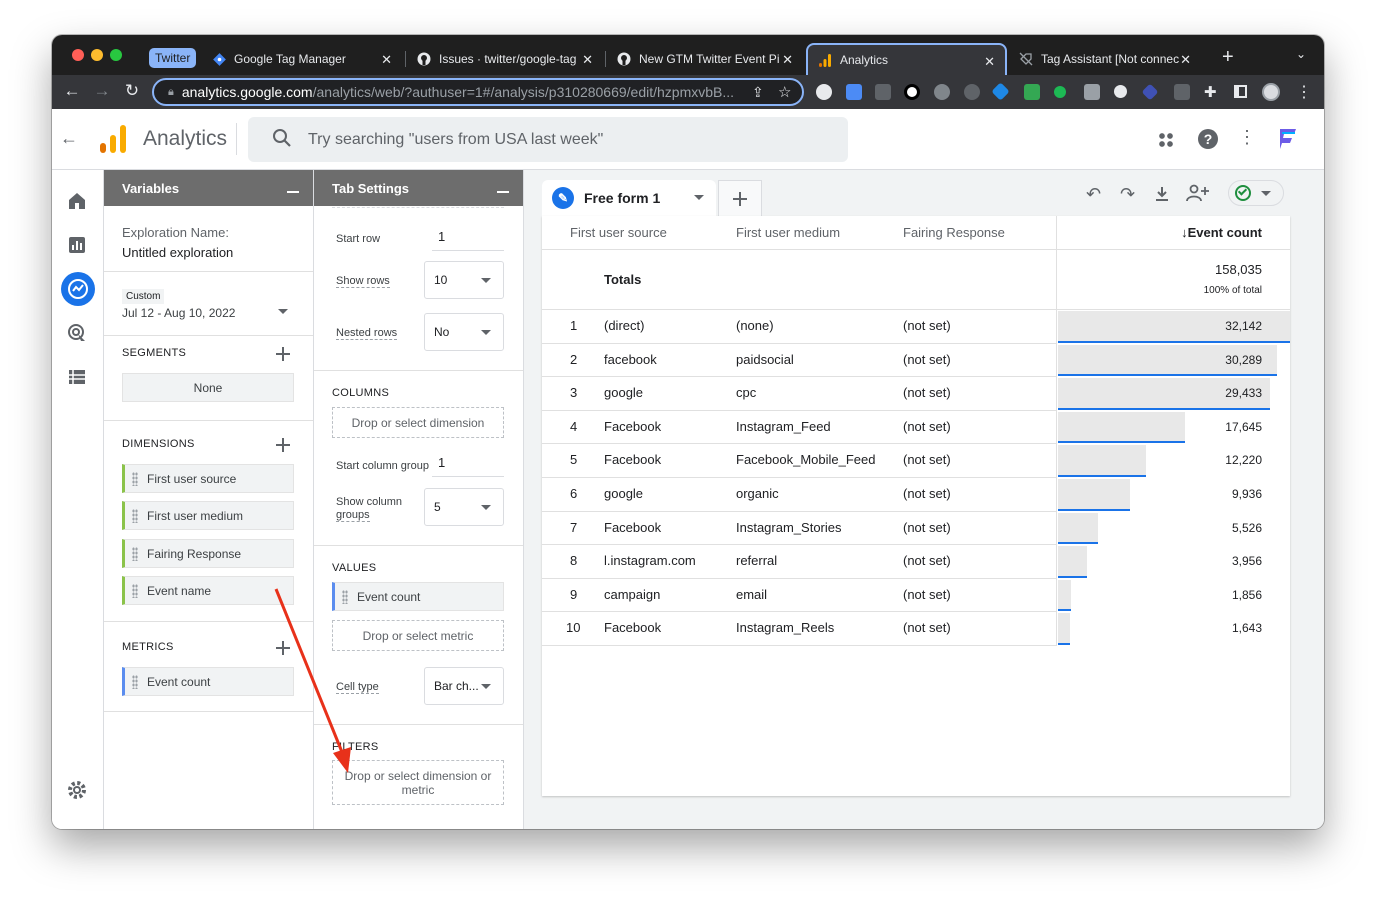 Image resolution: width=1376 pixels, height=898 pixels. I want to click on advertising-icon, so click(78, 334).